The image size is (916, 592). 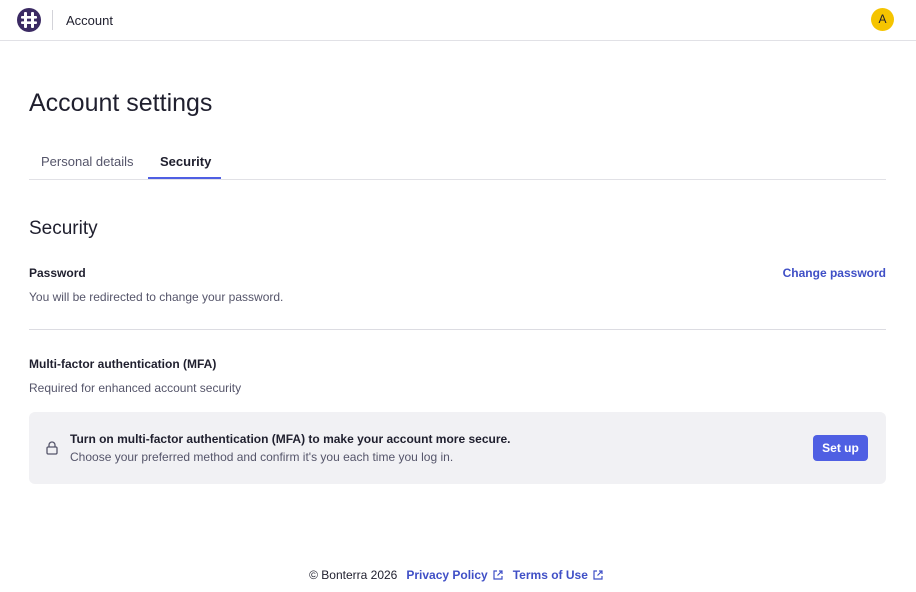 What do you see at coordinates (447, 575) in the screenshot?
I see `privacy-policy-label: Privacy Policy` at bounding box center [447, 575].